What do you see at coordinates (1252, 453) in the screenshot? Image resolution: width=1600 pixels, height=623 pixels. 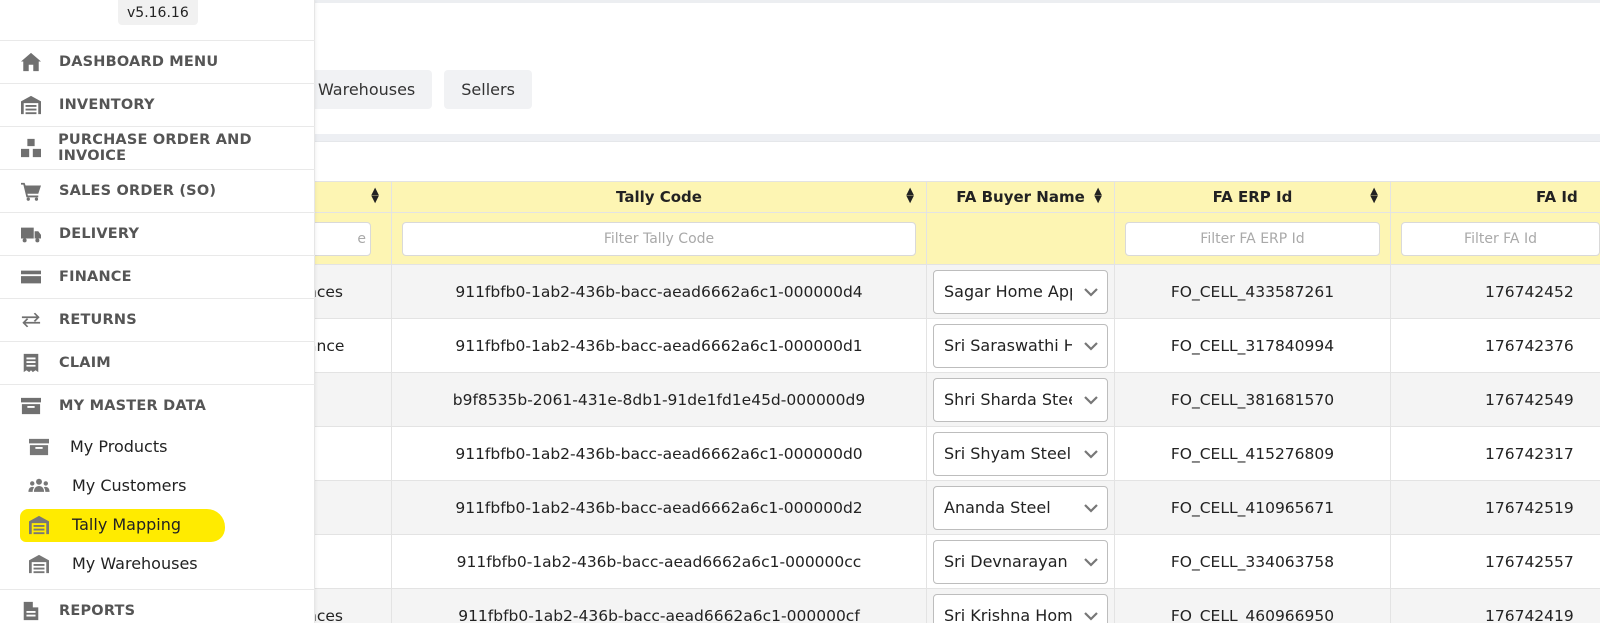 I see `cell-fa-erp-id: FO_CELL_415276809` at bounding box center [1252, 453].